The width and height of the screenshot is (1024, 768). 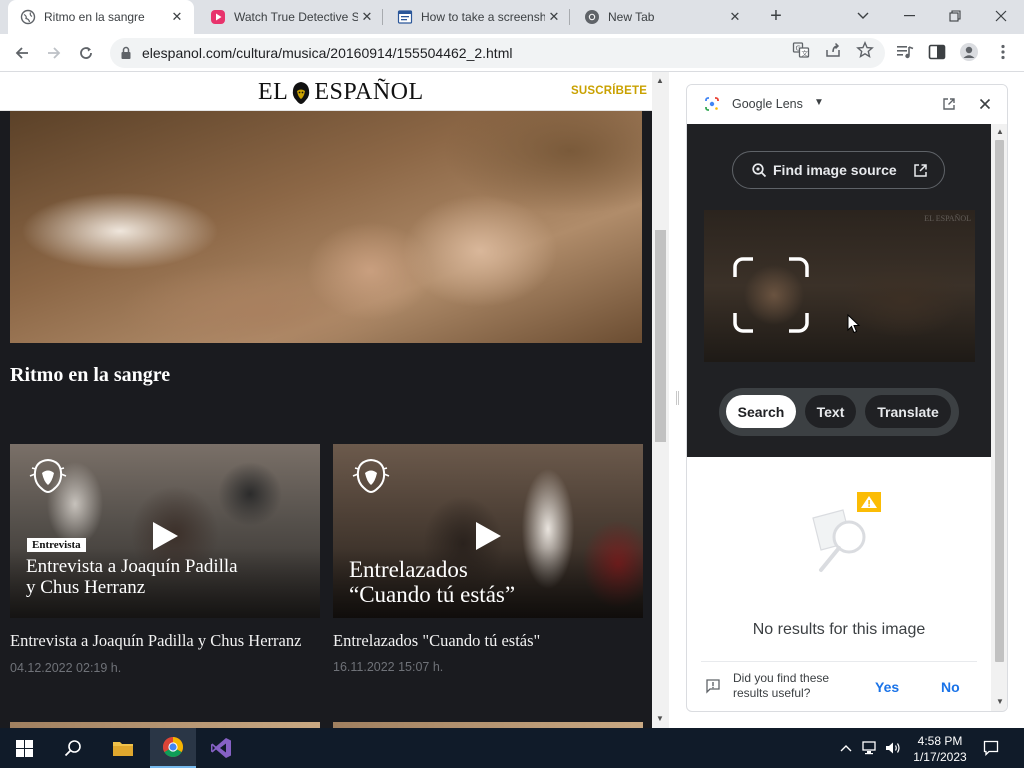 What do you see at coordinates (905, 52) in the screenshot?
I see `media-control-icon` at bounding box center [905, 52].